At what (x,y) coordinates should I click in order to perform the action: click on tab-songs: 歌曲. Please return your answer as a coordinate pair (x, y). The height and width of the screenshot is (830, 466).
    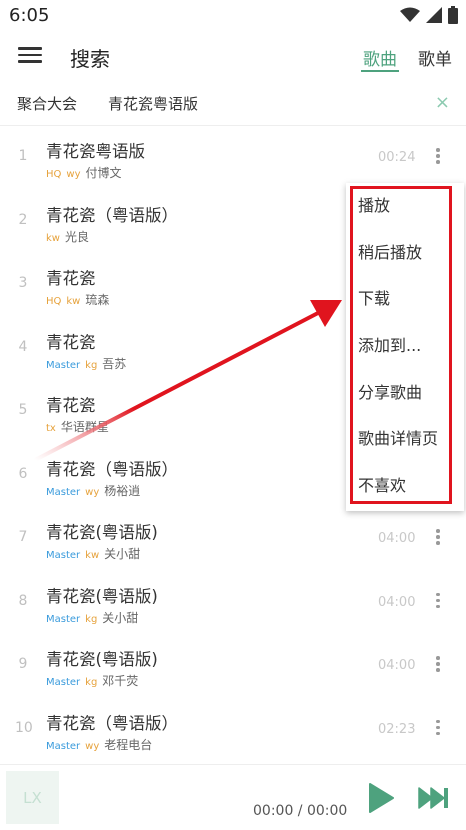
    Looking at the image, I should click on (380, 57).